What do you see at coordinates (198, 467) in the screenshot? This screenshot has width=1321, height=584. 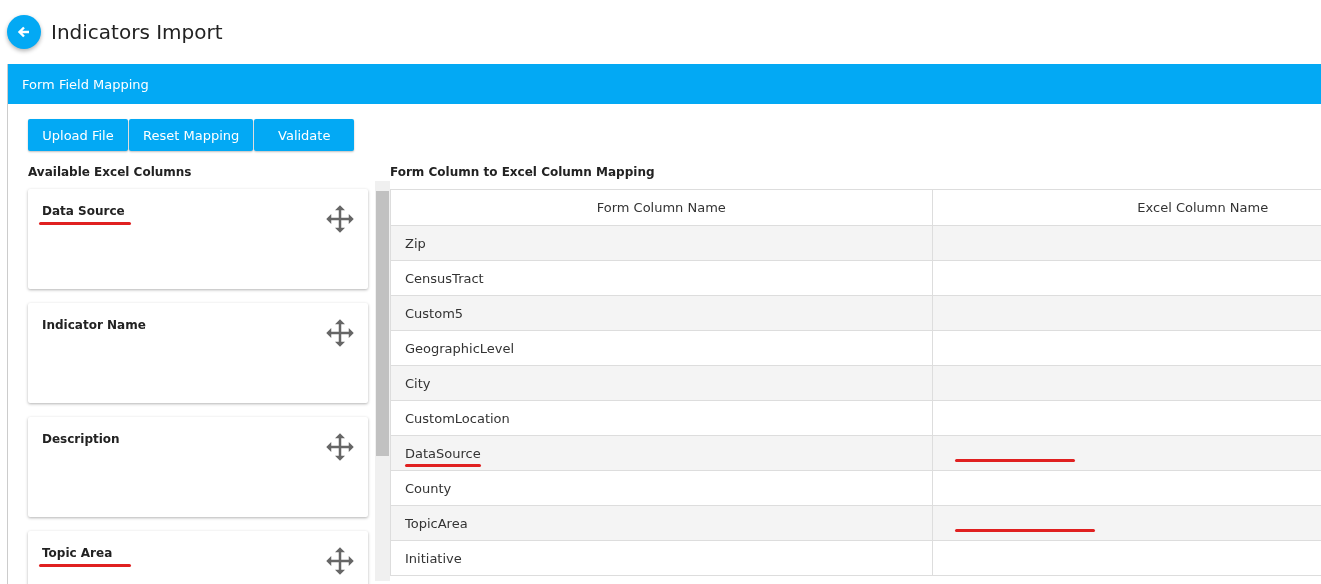 I see `column-card: Description` at bounding box center [198, 467].